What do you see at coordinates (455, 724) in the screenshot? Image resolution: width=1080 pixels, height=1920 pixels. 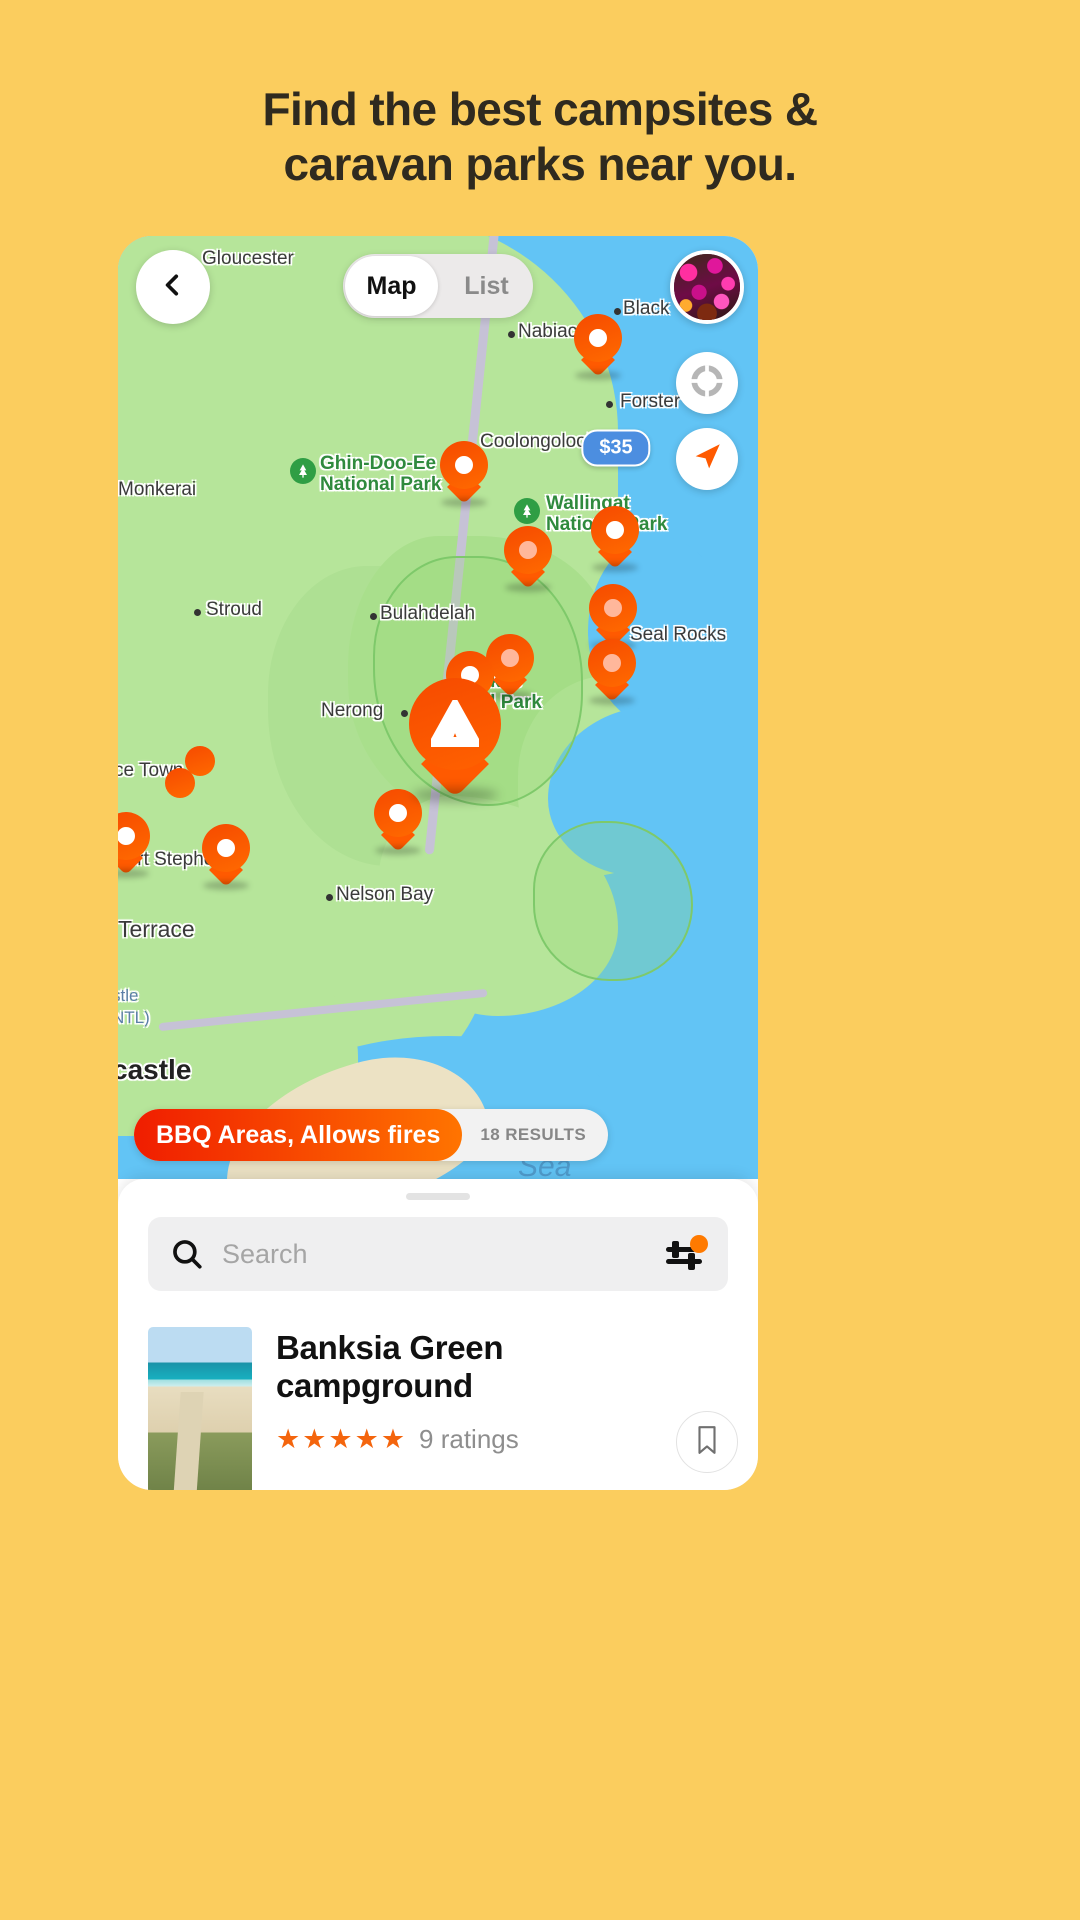 I see `tent-icon` at bounding box center [455, 724].